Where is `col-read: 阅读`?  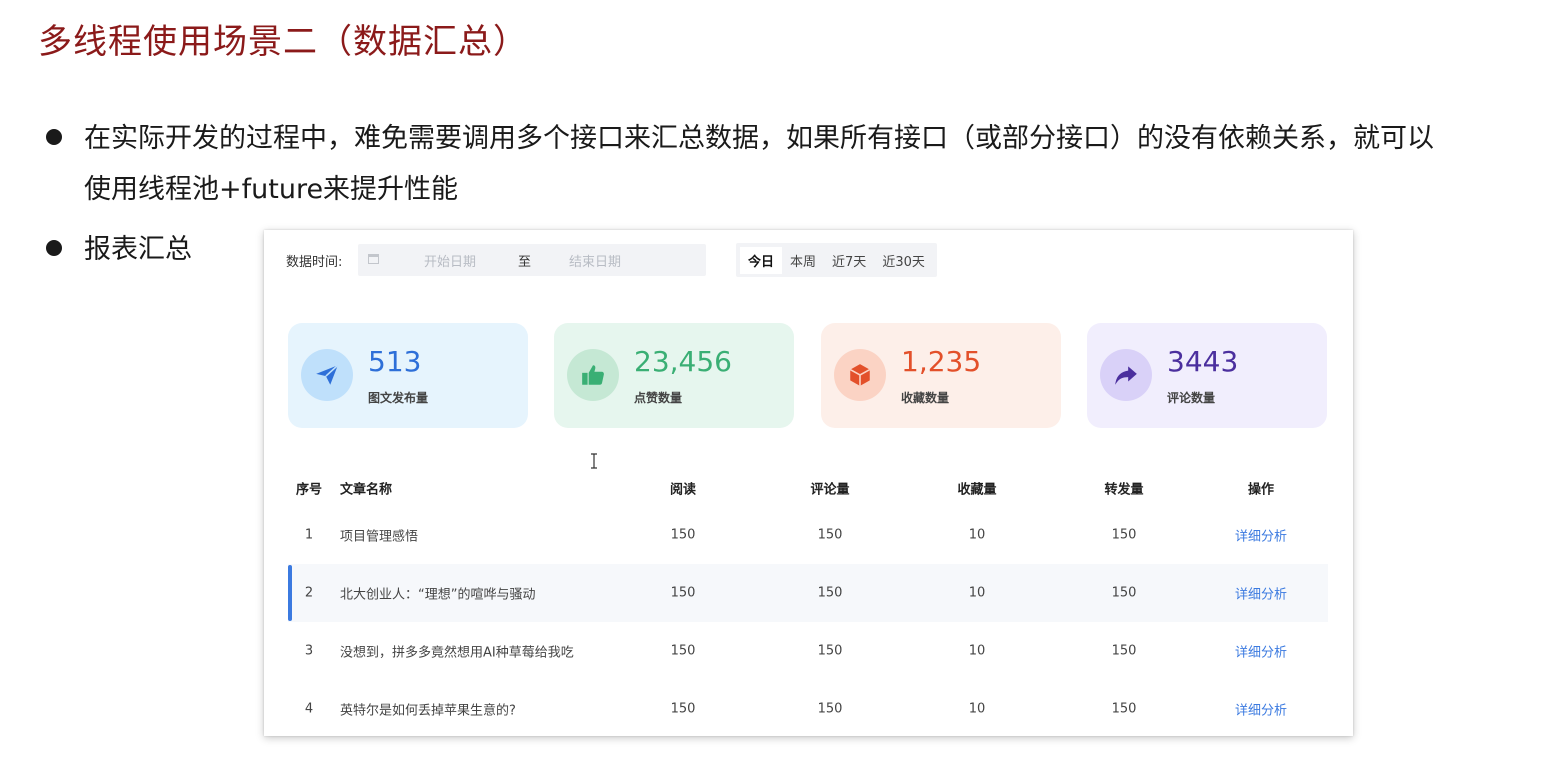 col-read: 阅读 is located at coordinates (682, 490).